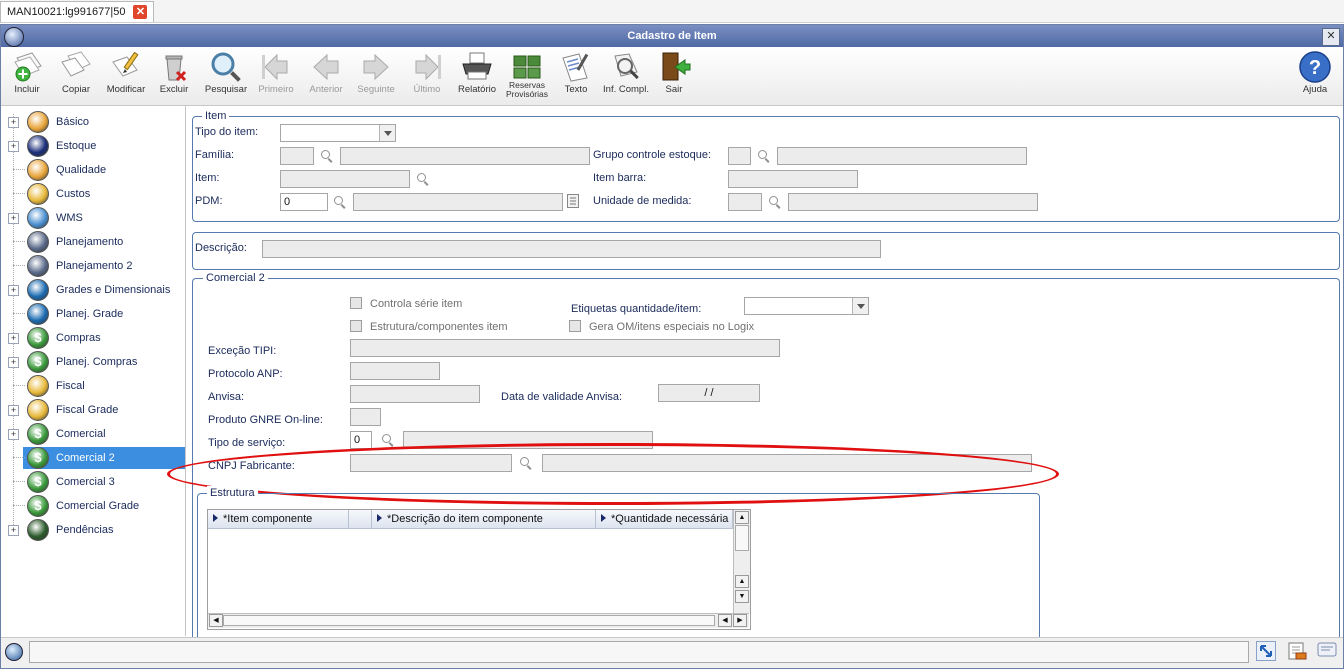  I want to click on tree-node-básico: + Básico, so click(93, 122).